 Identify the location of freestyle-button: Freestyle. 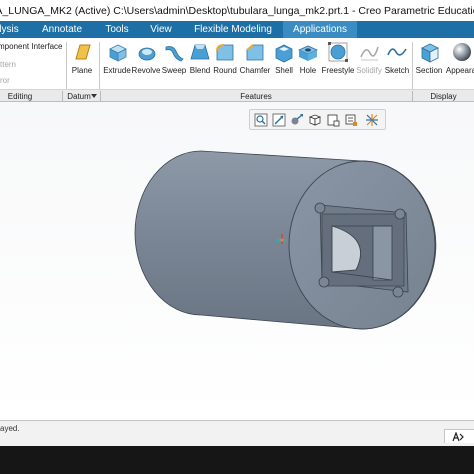
(338, 62).